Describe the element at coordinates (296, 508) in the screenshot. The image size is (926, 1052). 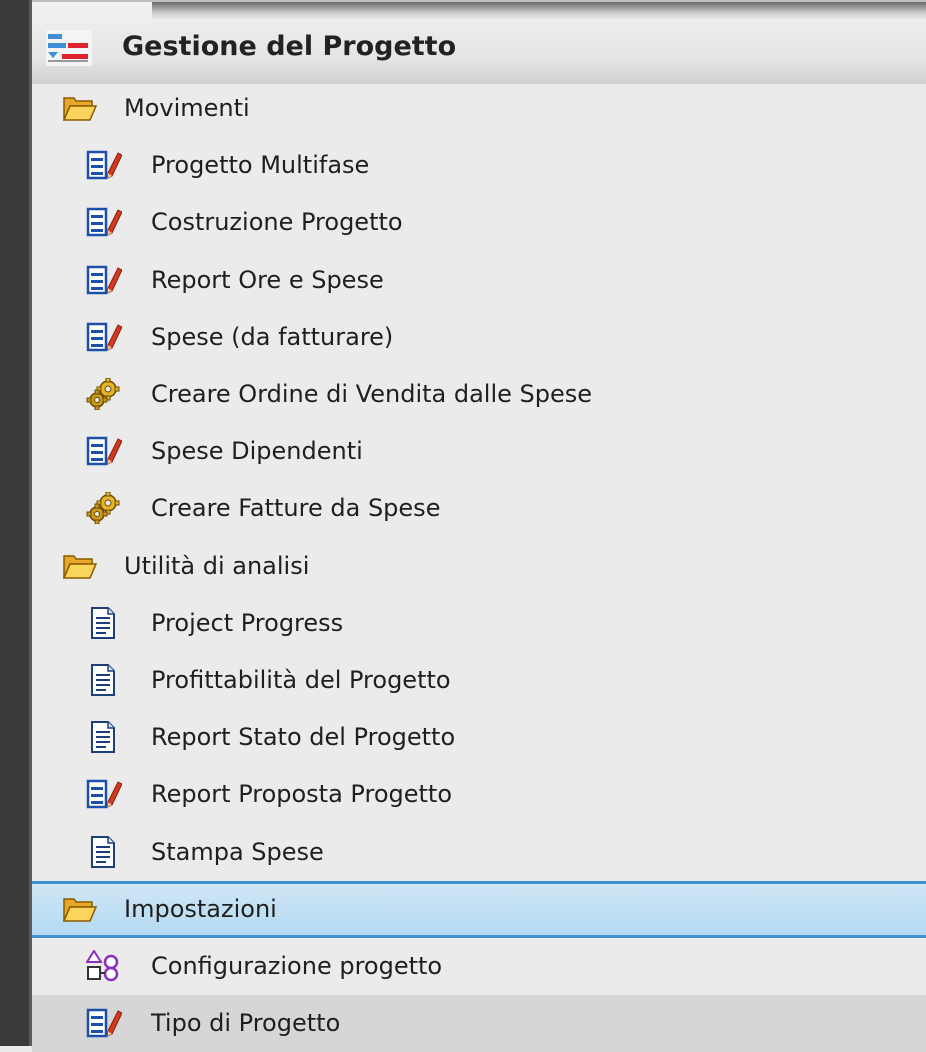
I see `tree-item-label: Creare Fatture da Spese` at that location.